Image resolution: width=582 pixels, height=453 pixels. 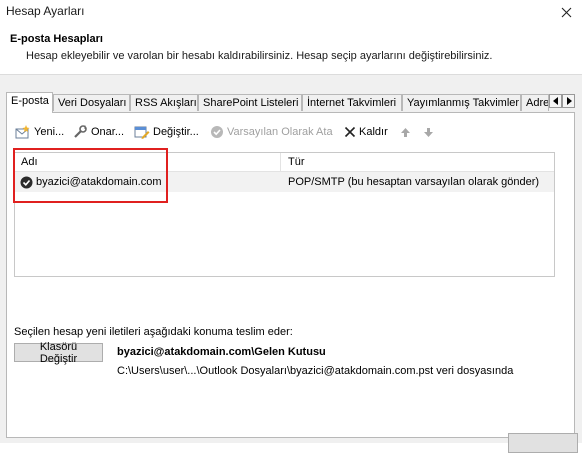 I want to click on column-header-name: Adı, so click(x=29, y=162).